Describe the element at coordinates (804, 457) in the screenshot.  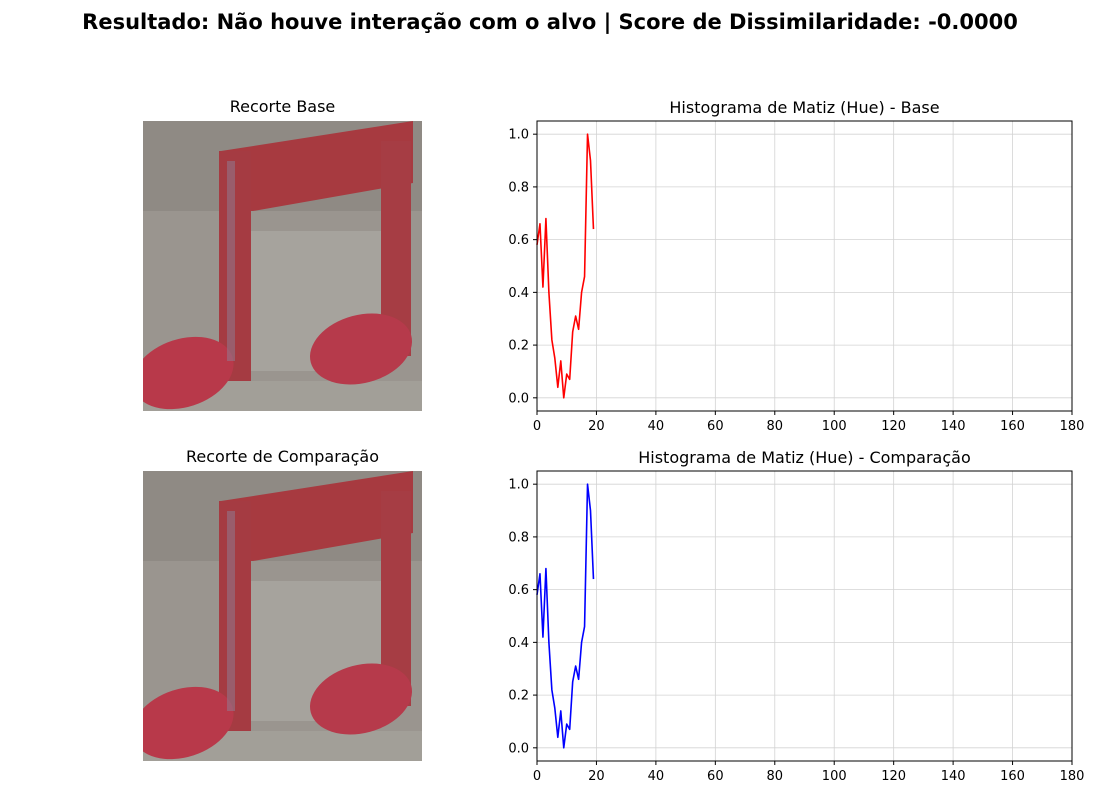
I see `chart-title: Histograma de Matiz (Hue) - Comparação` at that location.